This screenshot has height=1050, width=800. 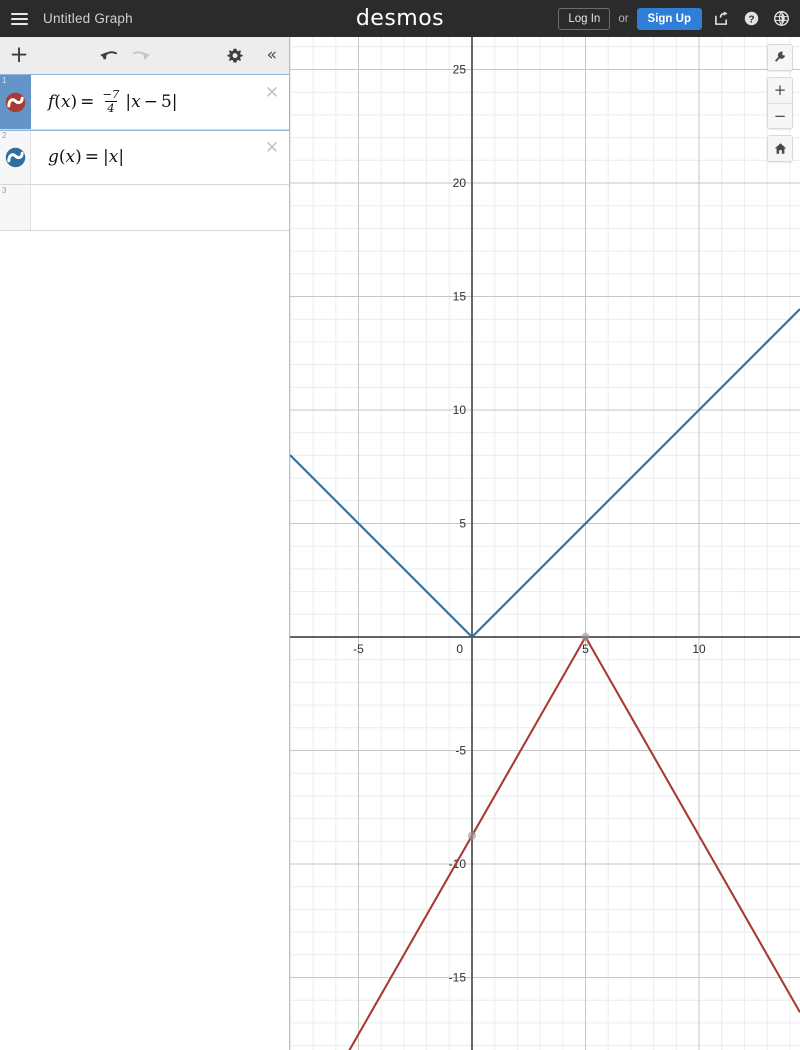 I want to click on expr1-abs: |x −5|, so click(x=151, y=102).